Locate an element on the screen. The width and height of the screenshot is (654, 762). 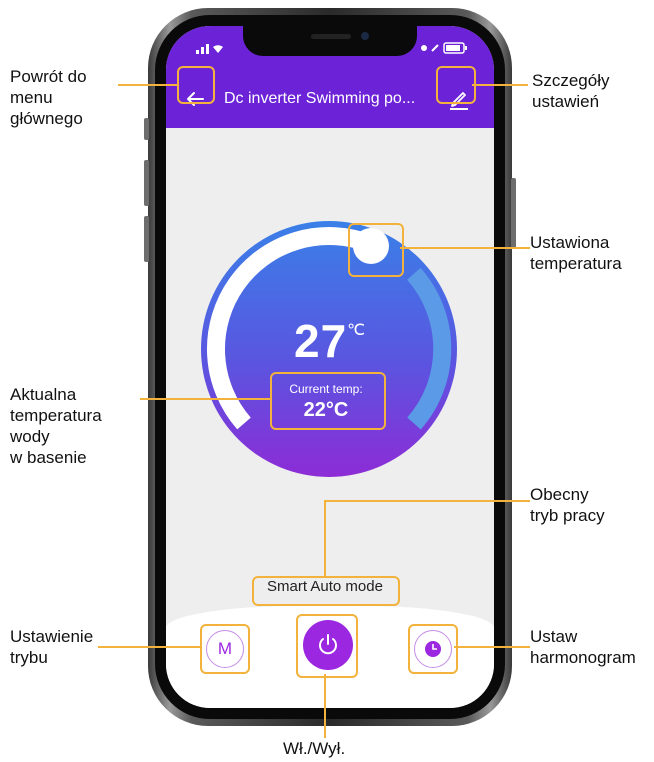
label-schedule-line2: harmonogram is located at coordinates (583, 657).